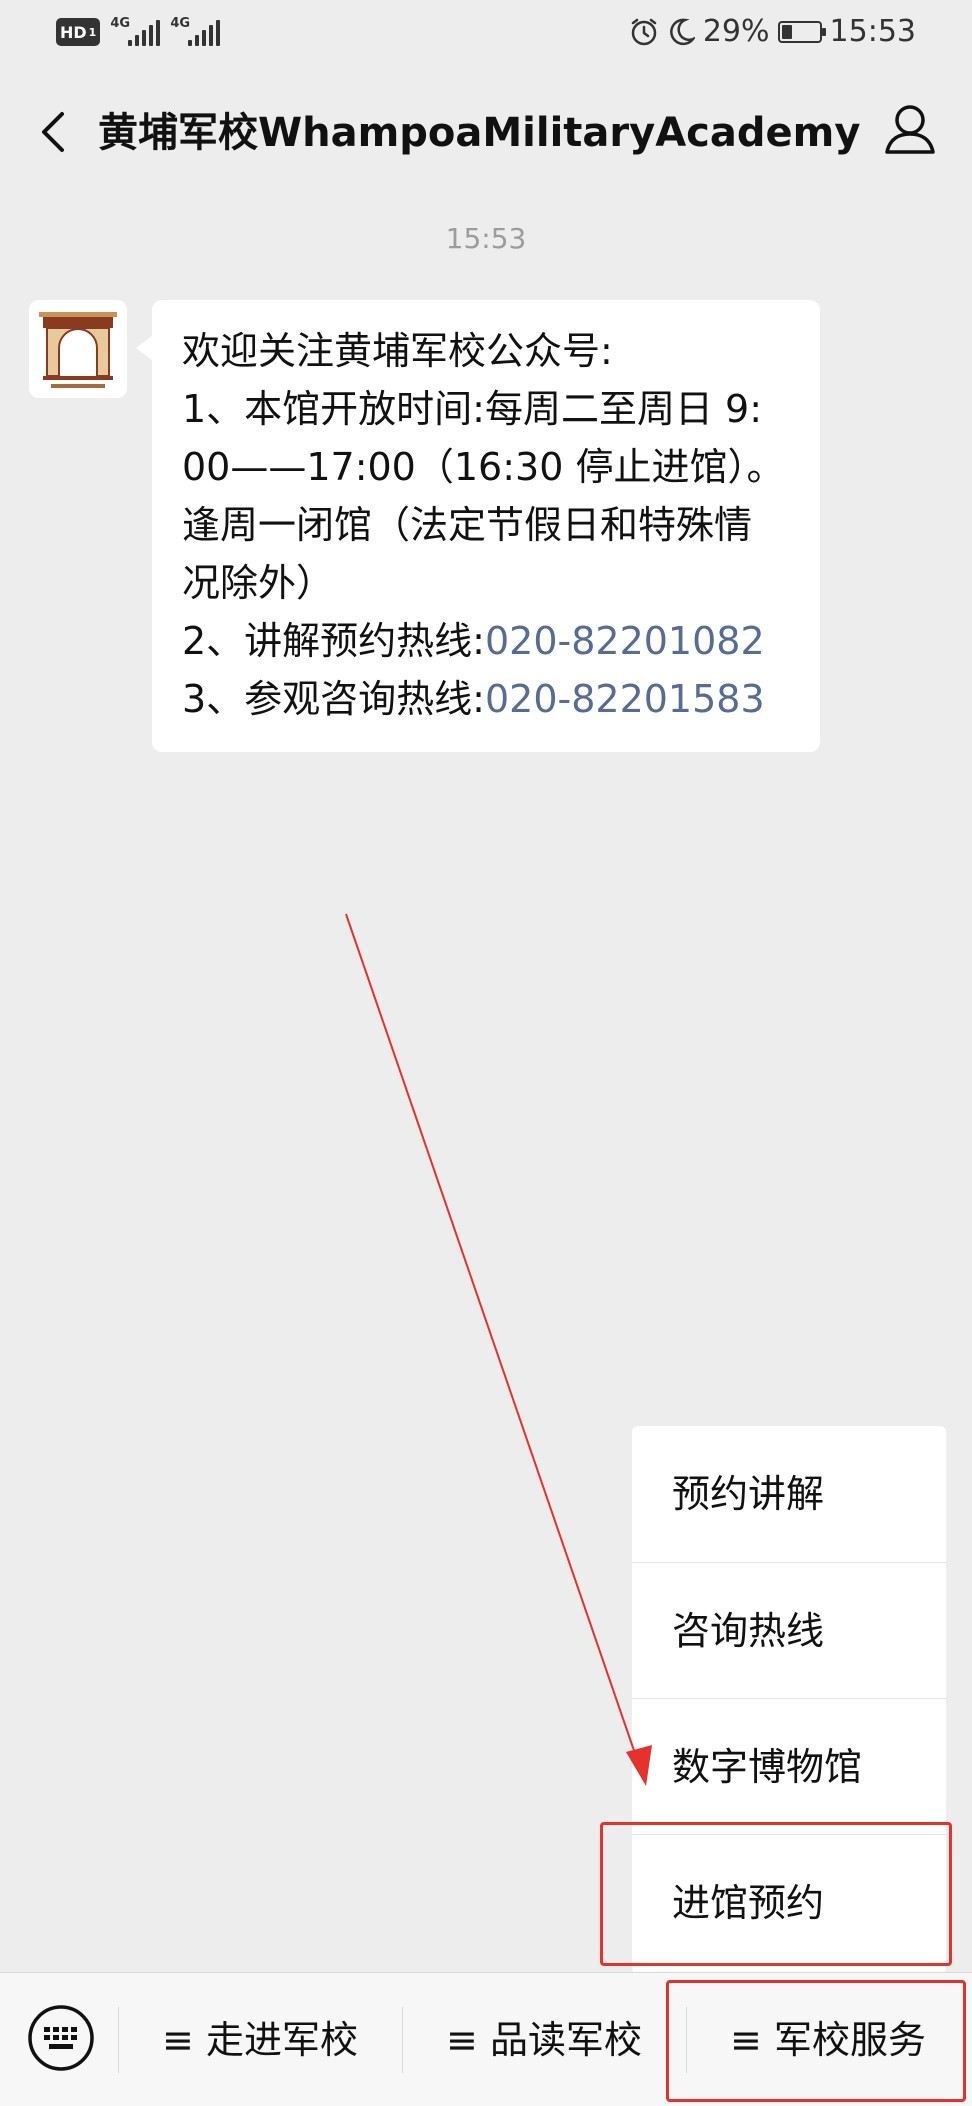 The height and width of the screenshot is (2106, 972). I want to click on hotline-number-link: 020-82201082, so click(625, 641).